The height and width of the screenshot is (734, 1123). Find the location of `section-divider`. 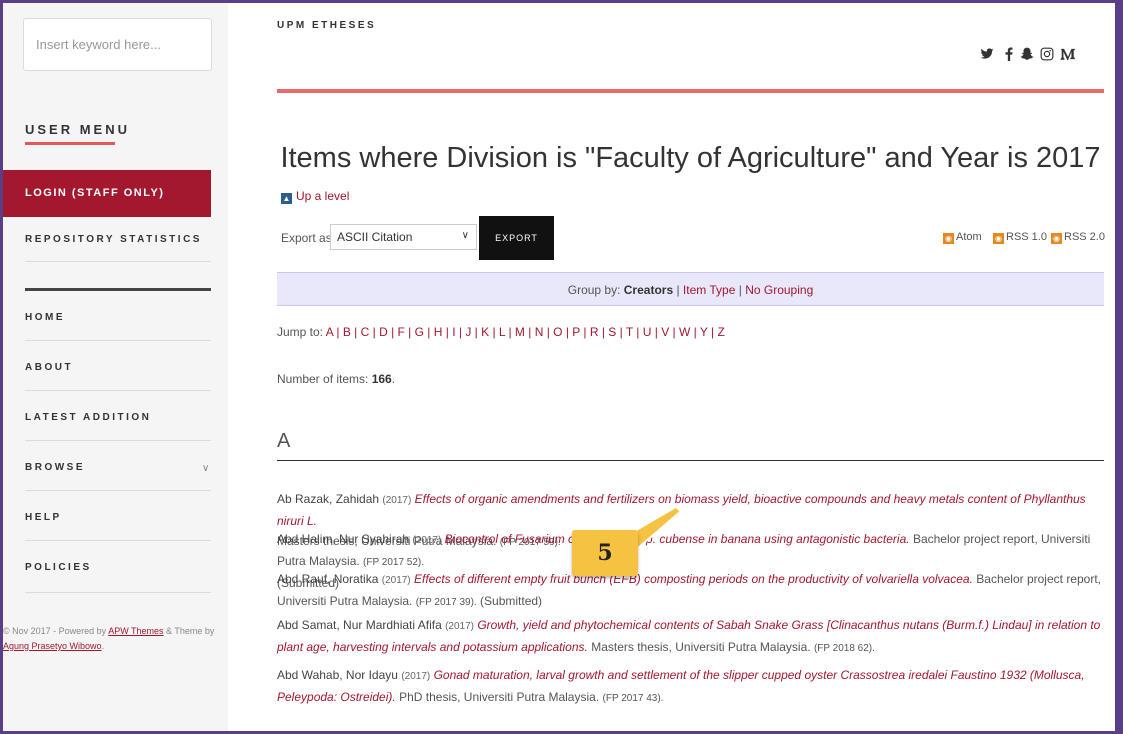

section-divider is located at coordinates (690, 460).